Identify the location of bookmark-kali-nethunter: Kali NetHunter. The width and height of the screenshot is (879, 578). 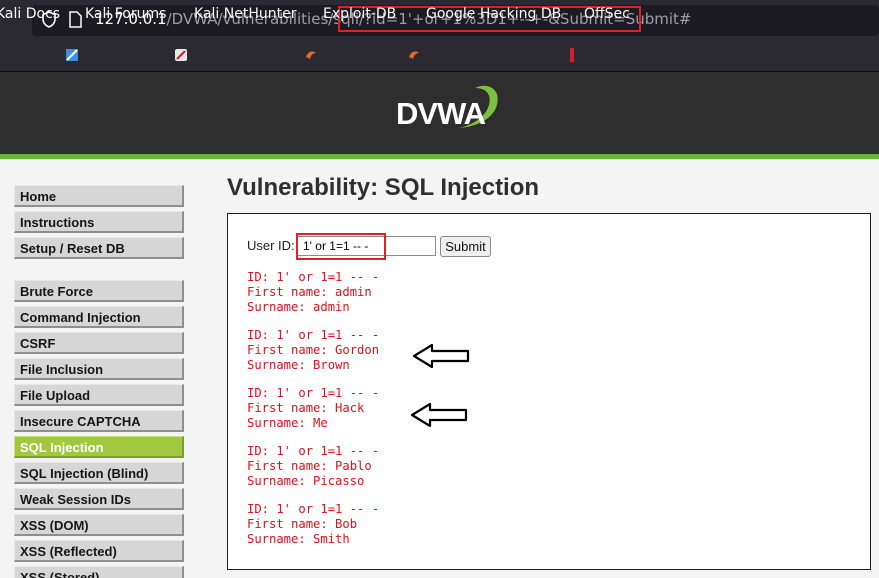
(245, 14).